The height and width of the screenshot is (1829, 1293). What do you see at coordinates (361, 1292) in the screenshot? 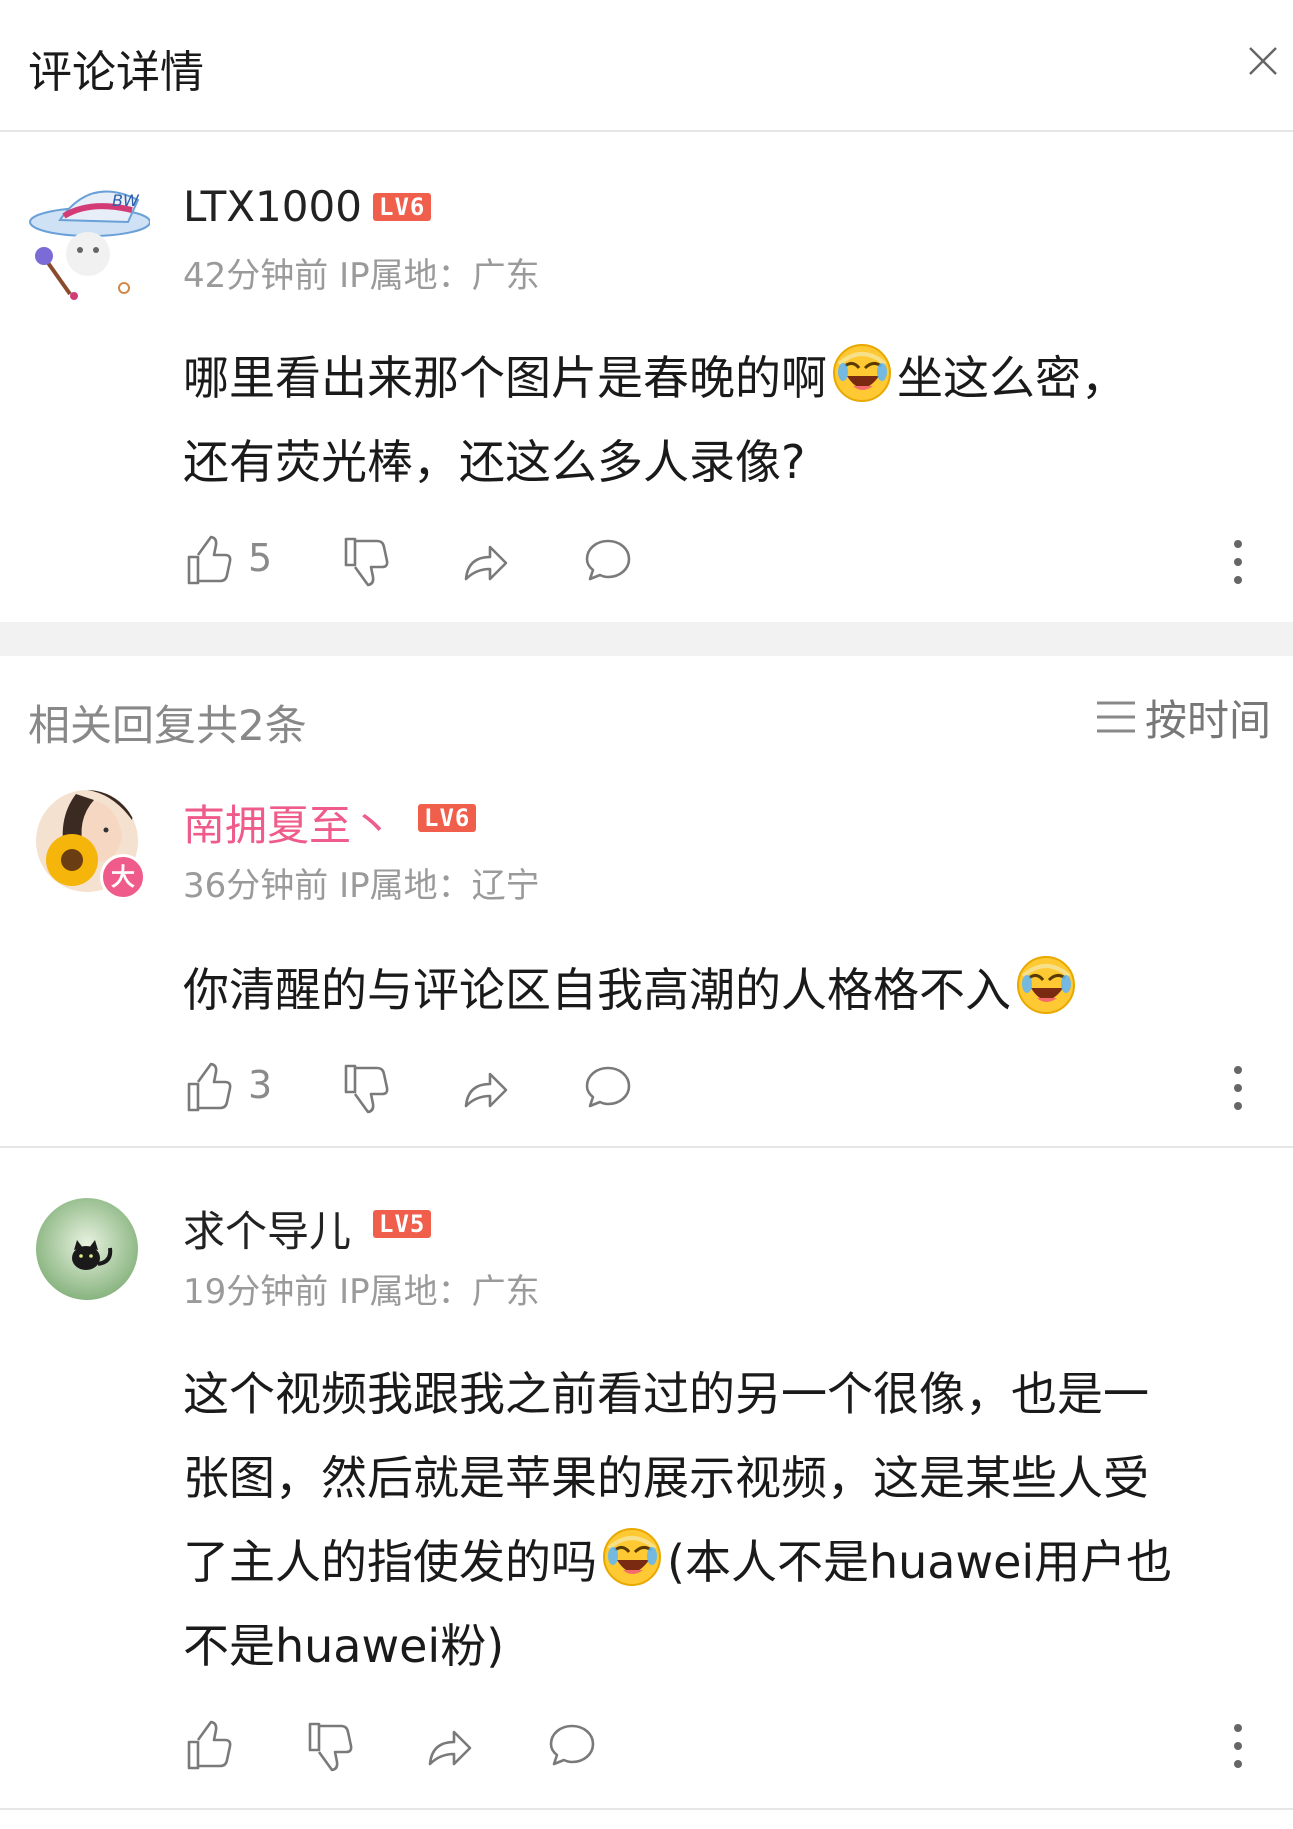
I see `comment-meta: 19分钟前 IP属地：广东` at bounding box center [361, 1292].